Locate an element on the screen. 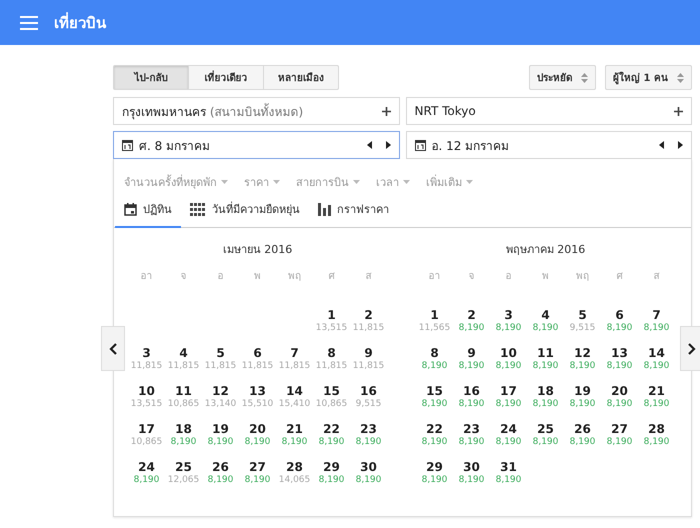 The height and width of the screenshot is (528, 700). chevron-right-icon is located at coordinates (692, 348).